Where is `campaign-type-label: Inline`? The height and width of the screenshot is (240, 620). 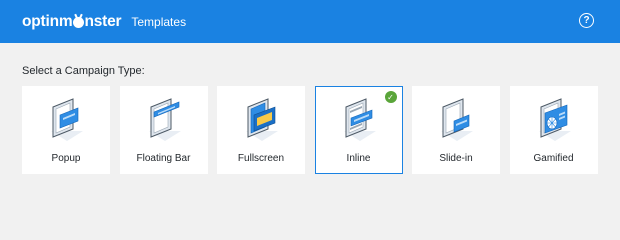 campaign-type-label: Inline is located at coordinates (358, 158).